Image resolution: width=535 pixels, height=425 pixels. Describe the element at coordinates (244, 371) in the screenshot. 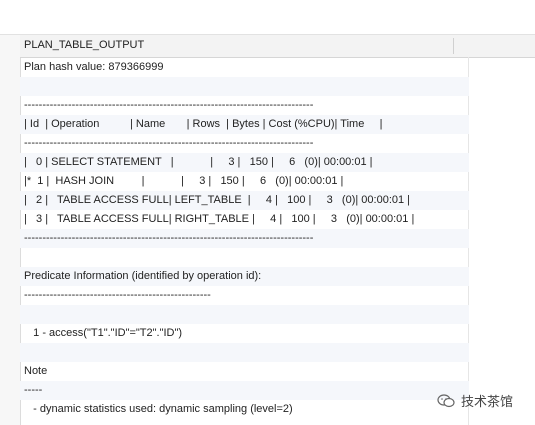

I see `result-row: Note` at that location.